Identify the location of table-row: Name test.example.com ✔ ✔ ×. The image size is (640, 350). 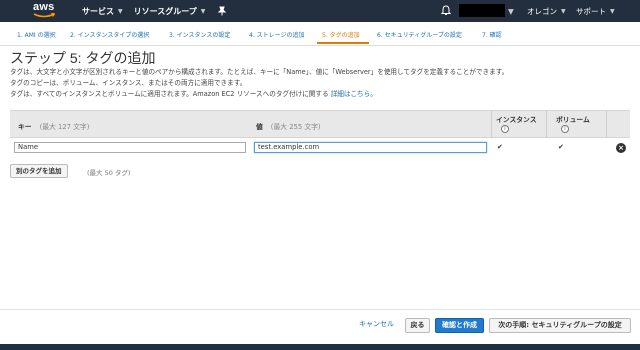
(320, 148).